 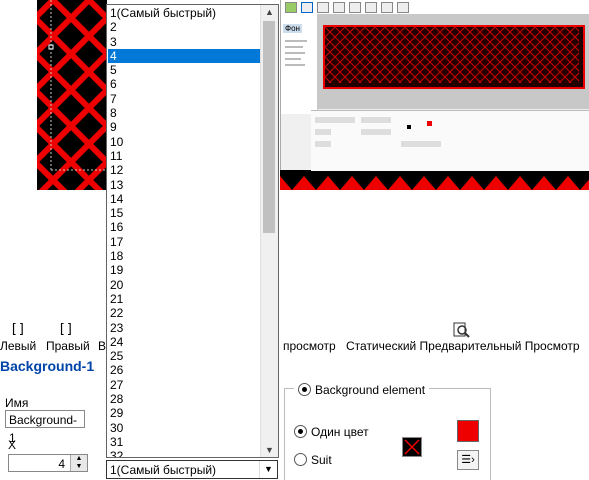 I want to click on x-label: X, so click(x=12, y=445).